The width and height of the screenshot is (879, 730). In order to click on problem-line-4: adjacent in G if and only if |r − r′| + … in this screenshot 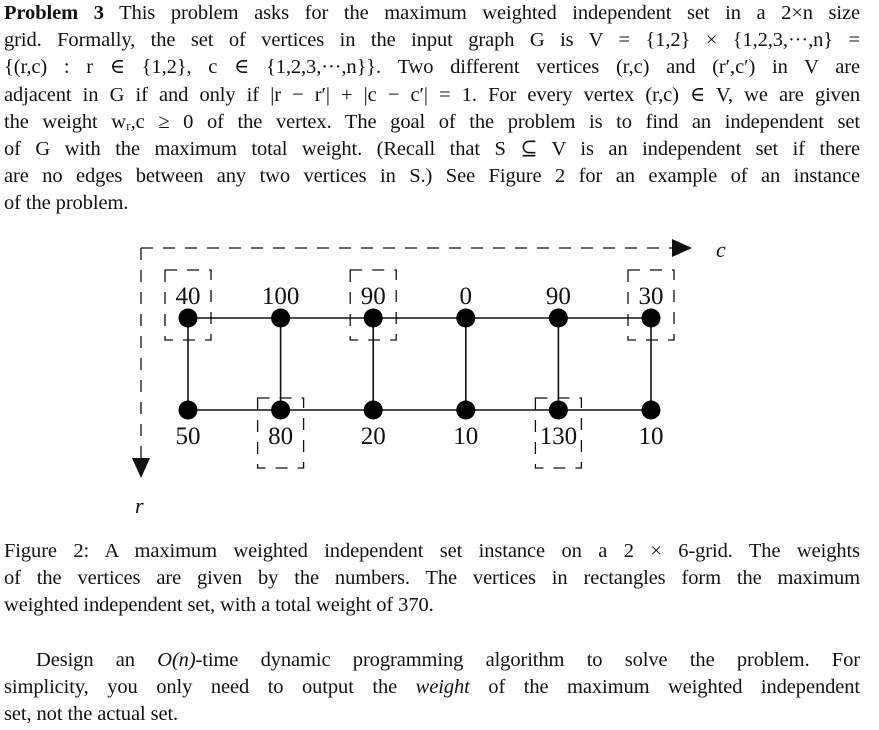, I will do `click(432, 94)`.